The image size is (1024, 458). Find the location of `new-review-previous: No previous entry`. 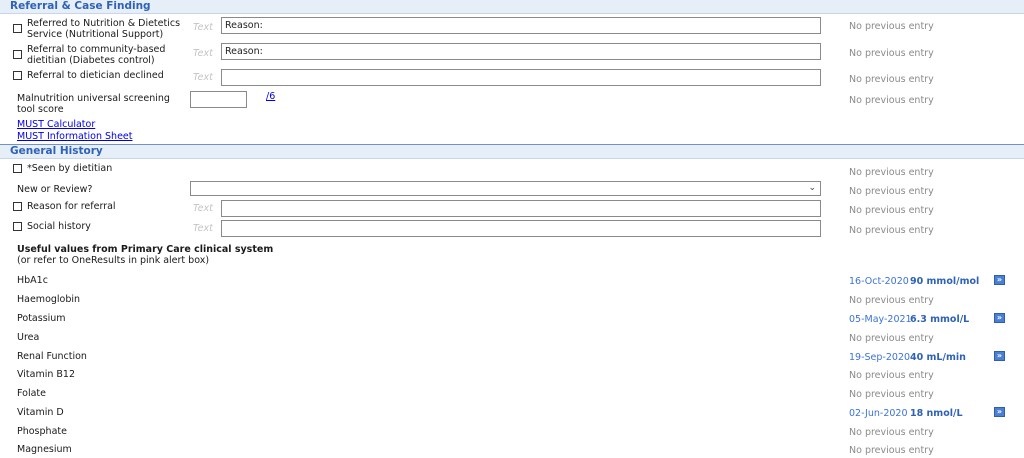

new-review-previous: No previous entry is located at coordinates (891, 191).